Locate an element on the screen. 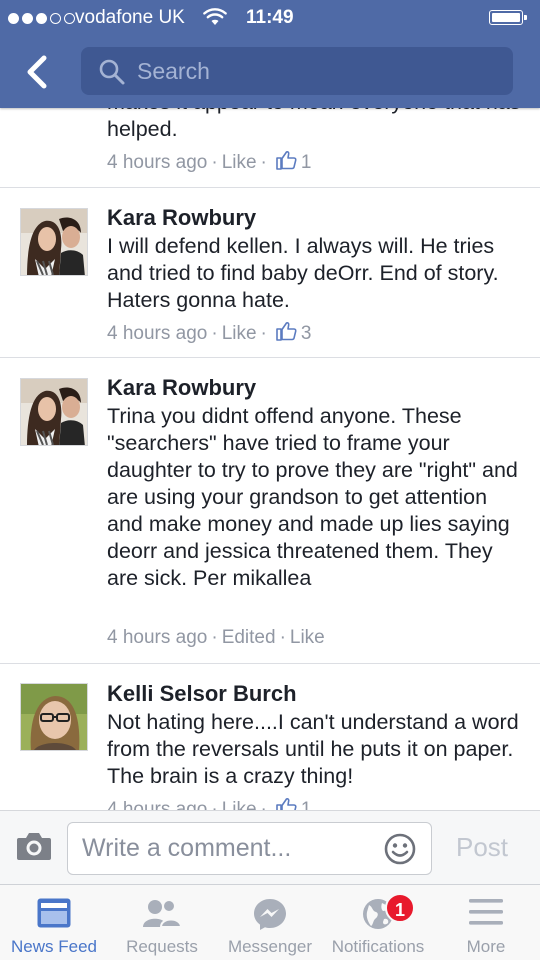  comment-meta: 4 hours ago · Like · 3 is located at coordinates (209, 334).